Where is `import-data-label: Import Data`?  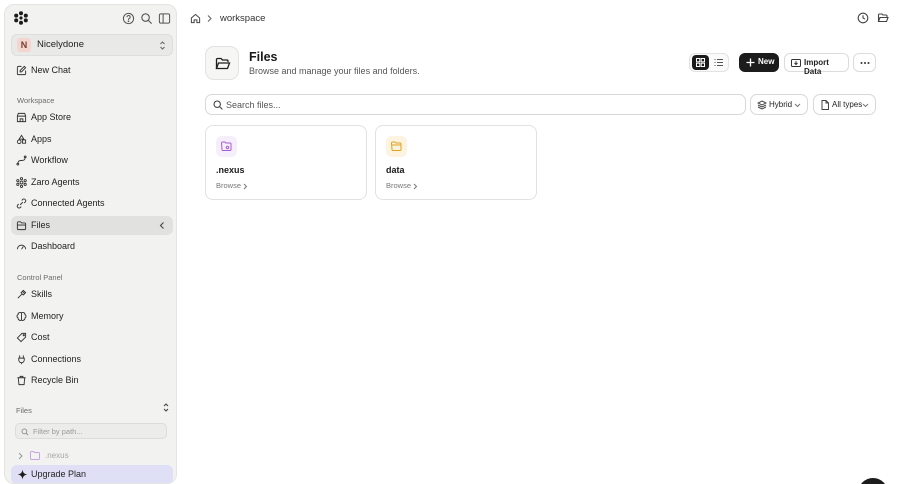 import-data-label: Import Data is located at coordinates (816, 67).